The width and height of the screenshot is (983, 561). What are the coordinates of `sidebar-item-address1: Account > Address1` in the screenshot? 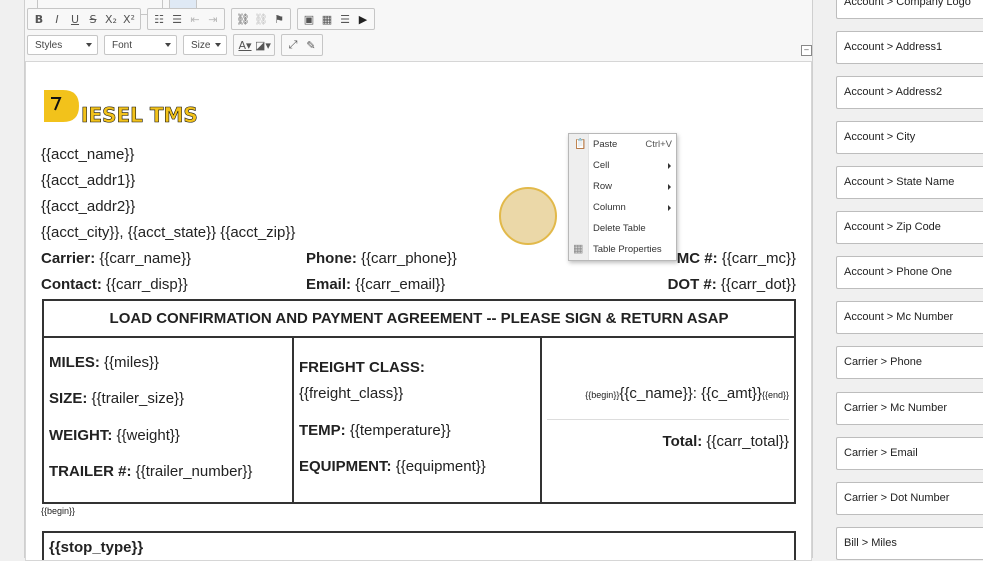 It's located at (909, 47).